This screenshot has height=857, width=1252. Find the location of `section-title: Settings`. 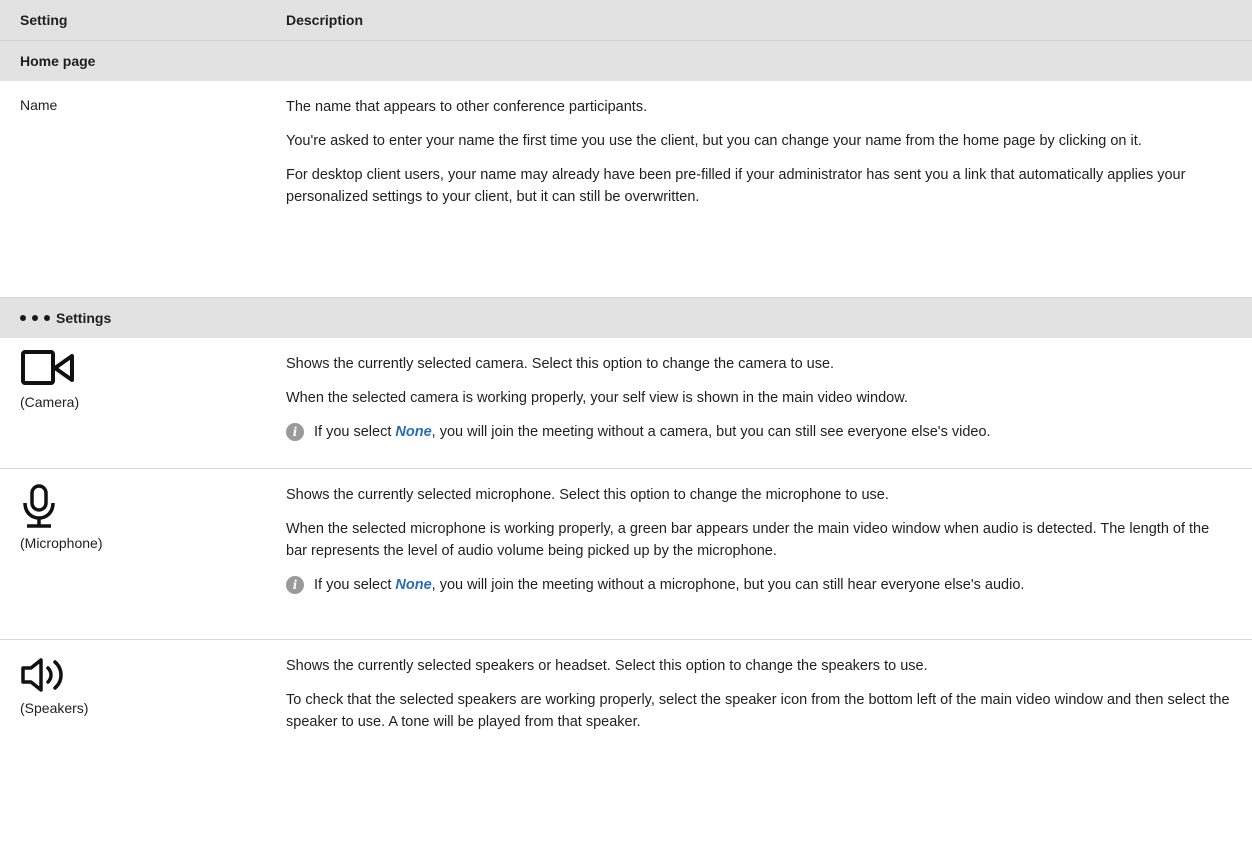

section-title: Settings is located at coordinates (84, 318).